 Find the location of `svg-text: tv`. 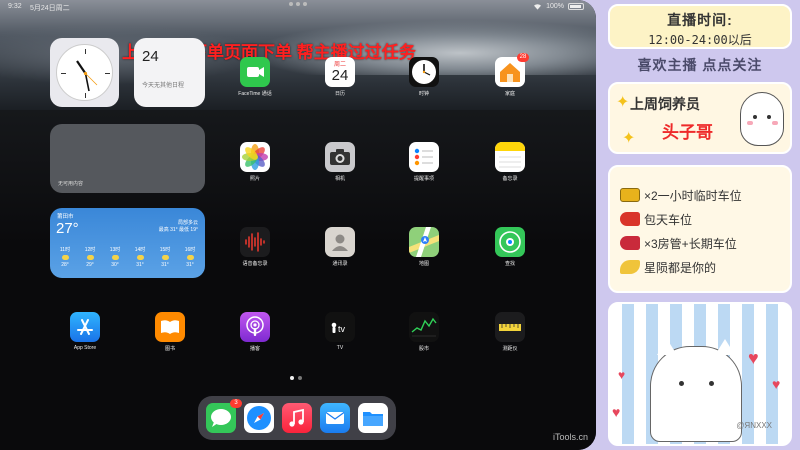

svg-text: tv is located at coordinates (342, 329).